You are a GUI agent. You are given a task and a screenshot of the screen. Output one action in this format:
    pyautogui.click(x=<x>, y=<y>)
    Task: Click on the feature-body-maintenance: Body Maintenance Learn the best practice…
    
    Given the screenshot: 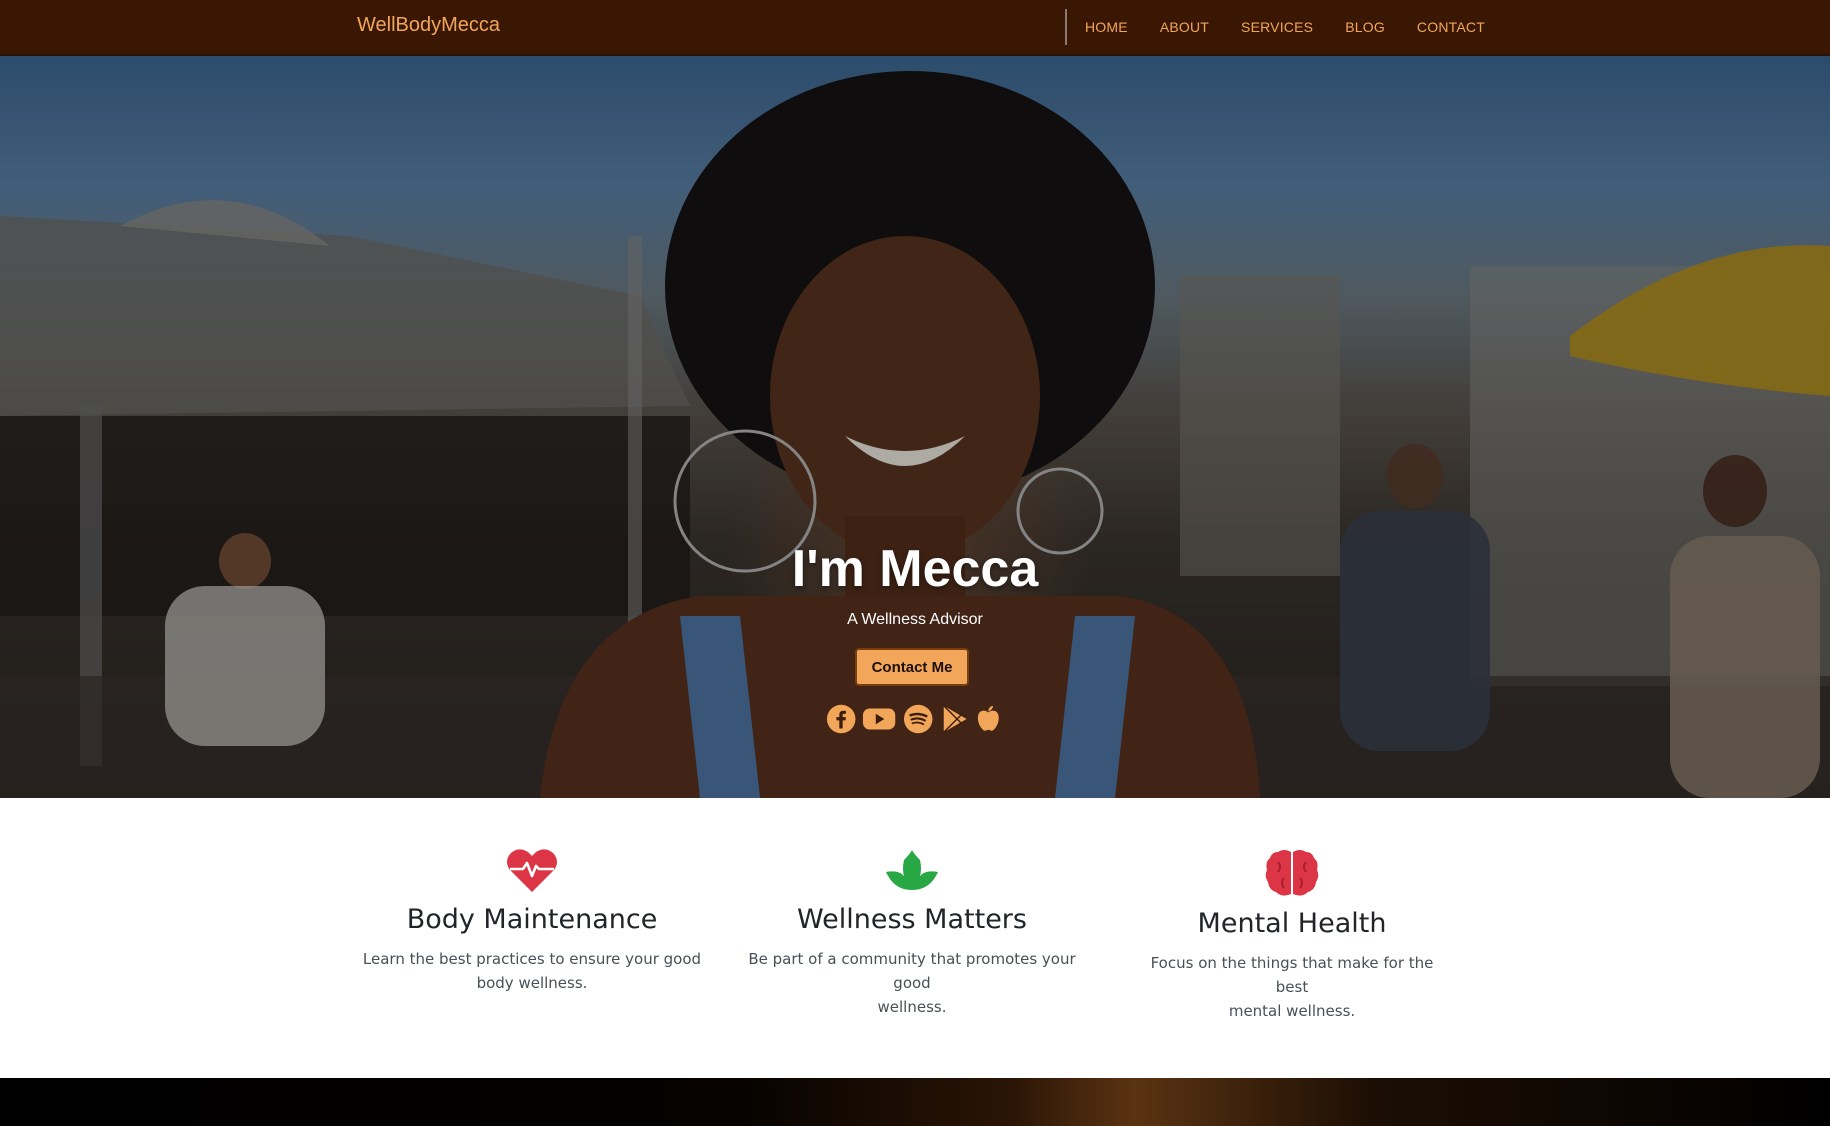 What is the action you would take?
    pyautogui.click(x=532, y=921)
    